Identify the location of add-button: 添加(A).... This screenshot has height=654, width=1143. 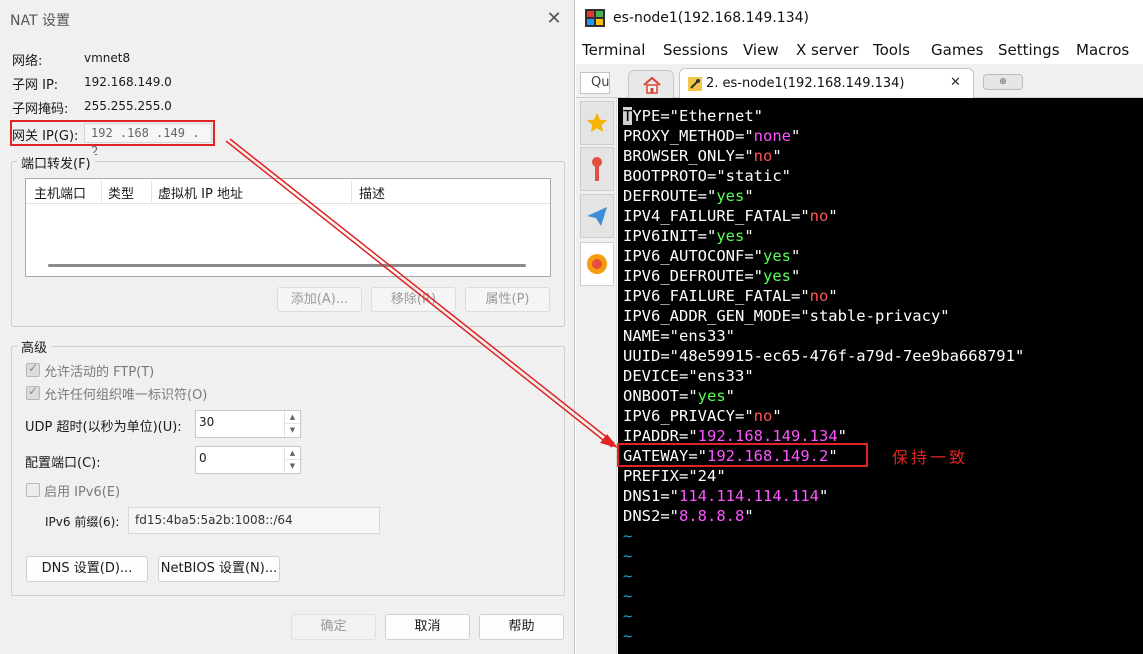
(319, 299).